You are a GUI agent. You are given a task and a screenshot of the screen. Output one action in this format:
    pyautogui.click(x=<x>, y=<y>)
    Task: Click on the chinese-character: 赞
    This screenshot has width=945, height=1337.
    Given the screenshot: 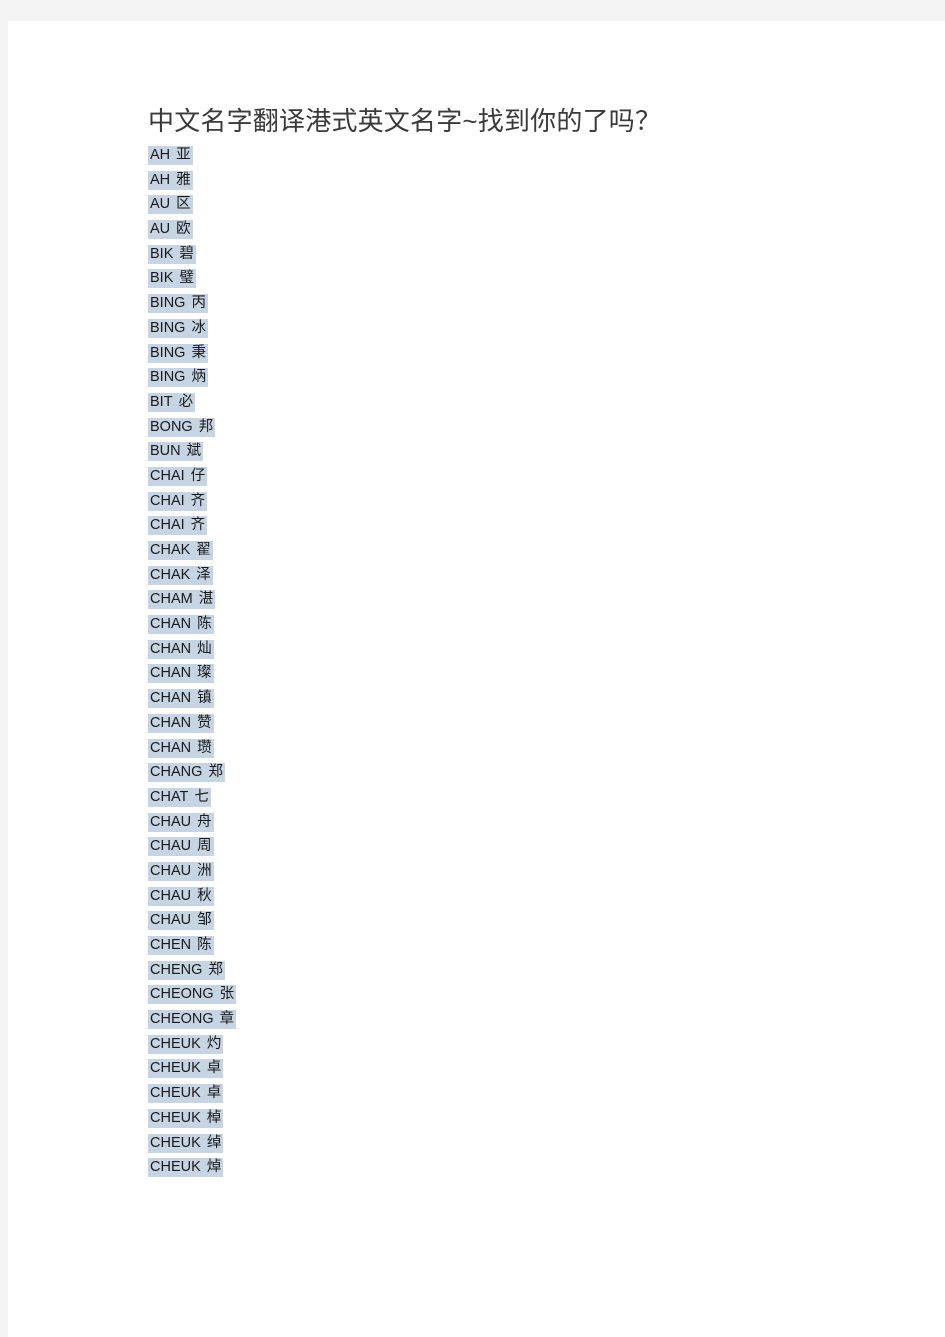 What is the action you would take?
    pyautogui.click(x=204, y=722)
    